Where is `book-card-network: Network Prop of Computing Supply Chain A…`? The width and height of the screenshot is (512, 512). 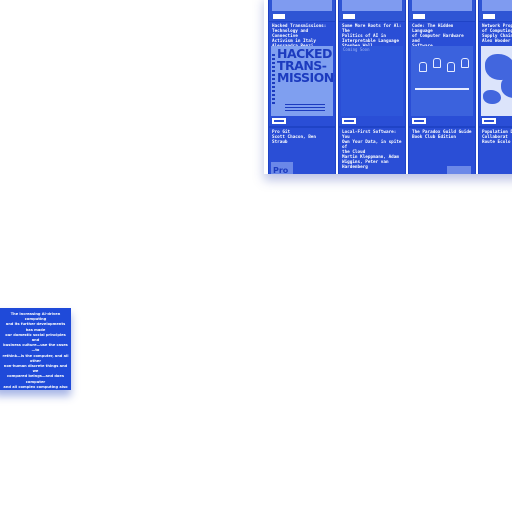
book-card-network: Network Prop of Computing Supply Chain A… is located at coordinates (495, 74).